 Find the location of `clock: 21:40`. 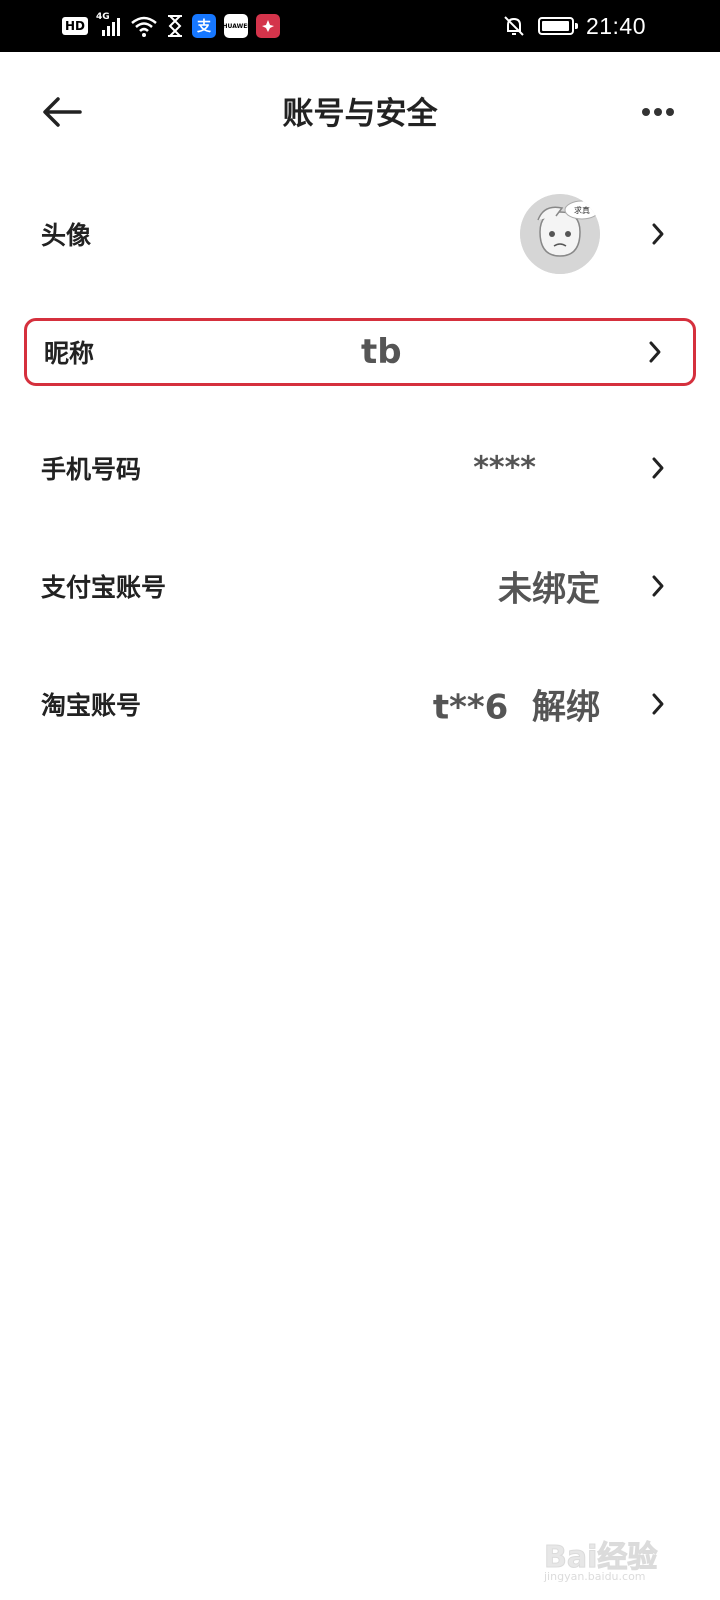

clock: 21:40 is located at coordinates (615, 25).